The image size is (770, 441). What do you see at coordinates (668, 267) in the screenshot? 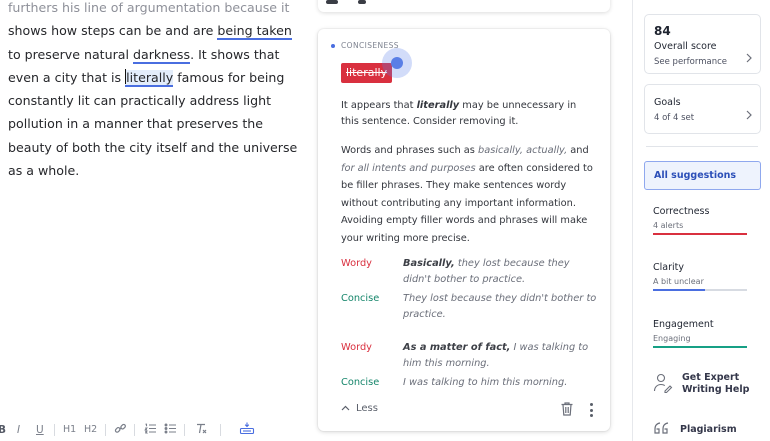
I see `category-title: Clarity` at bounding box center [668, 267].